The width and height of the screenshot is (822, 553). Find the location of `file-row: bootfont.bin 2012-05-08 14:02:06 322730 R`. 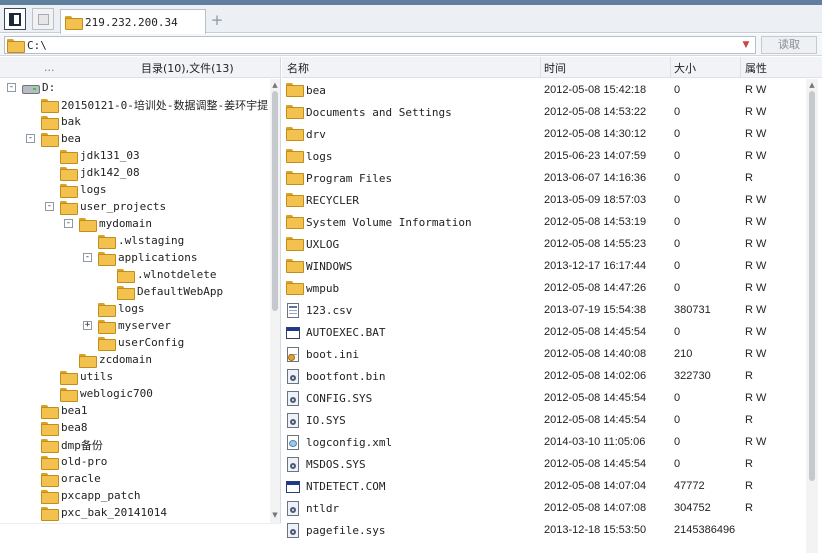

file-row: bootfont.bin 2012-05-08 14:02:06 322730 R is located at coordinates (544, 376).